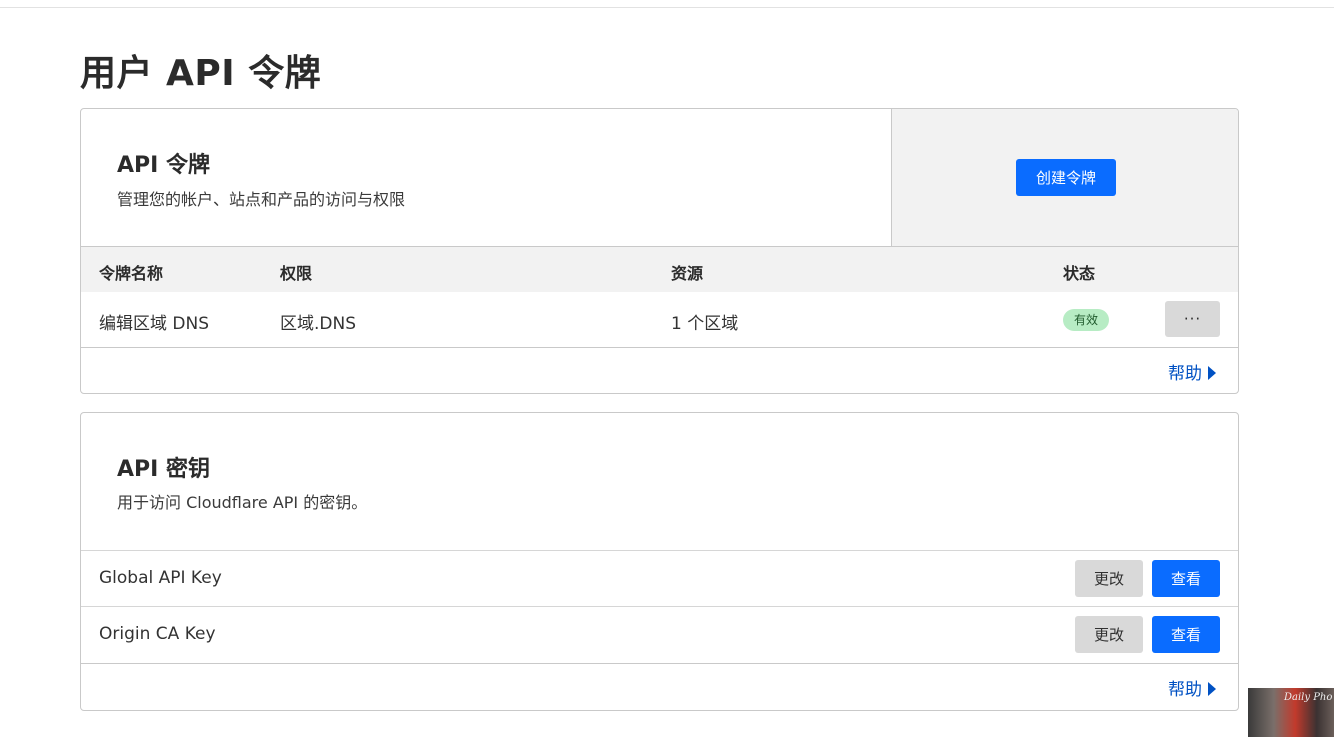 The height and width of the screenshot is (737, 1334). I want to click on api-tokens-footer: 帮助, so click(659, 370).